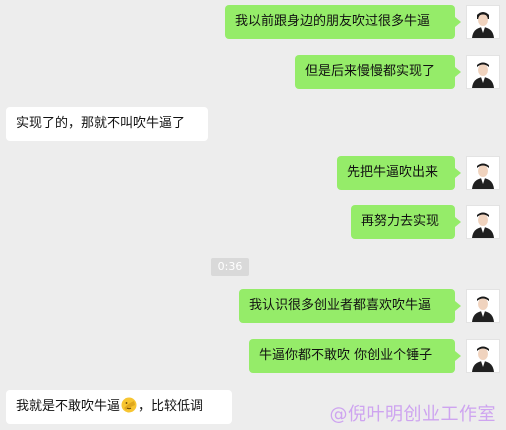 This screenshot has height=430, width=506. What do you see at coordinates (343, 22) in the screenshot?
I see `message-bubble-outgoing: 我以前跟身边的朋友吹过很多牛逼` at bounding box center [343, 22].